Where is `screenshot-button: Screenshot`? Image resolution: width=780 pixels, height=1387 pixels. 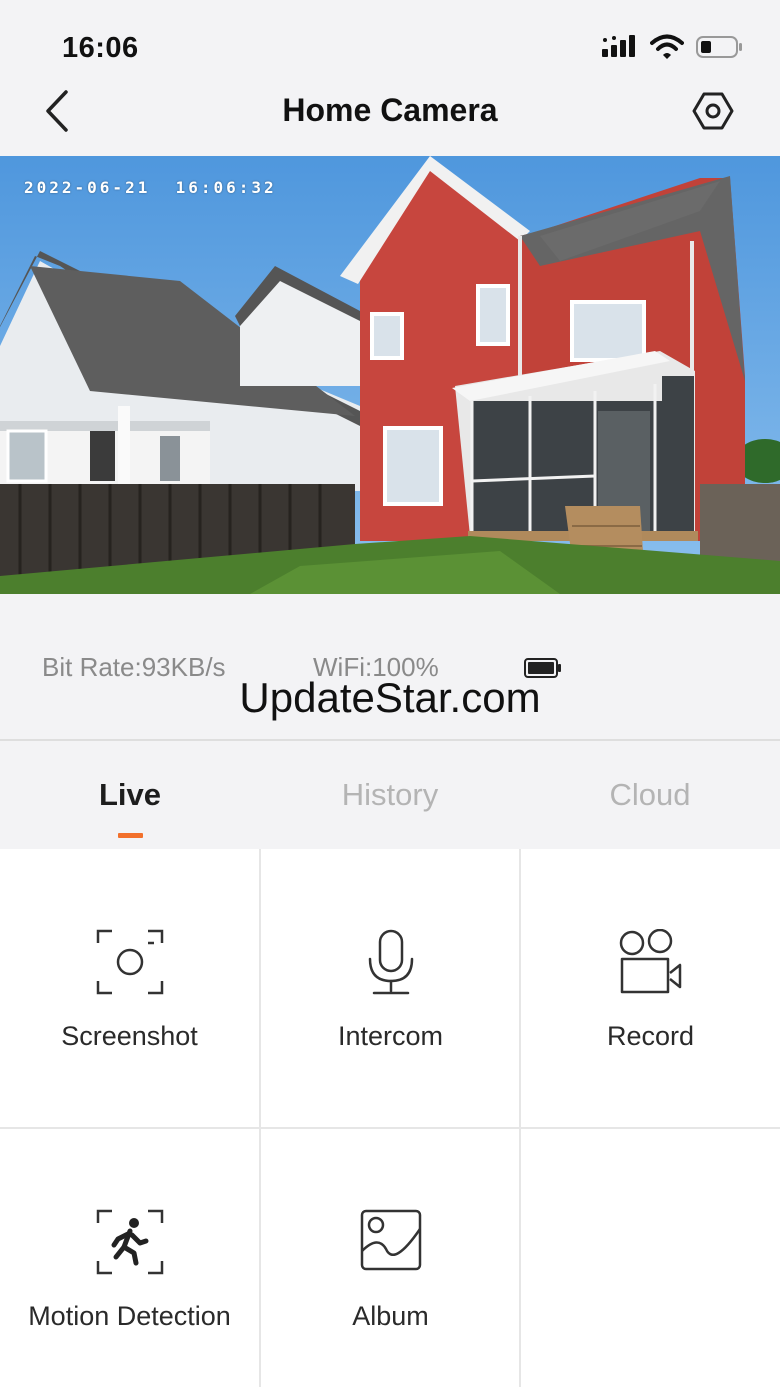
screenshot-button: Screenshot is located at coordinates (129, 988).